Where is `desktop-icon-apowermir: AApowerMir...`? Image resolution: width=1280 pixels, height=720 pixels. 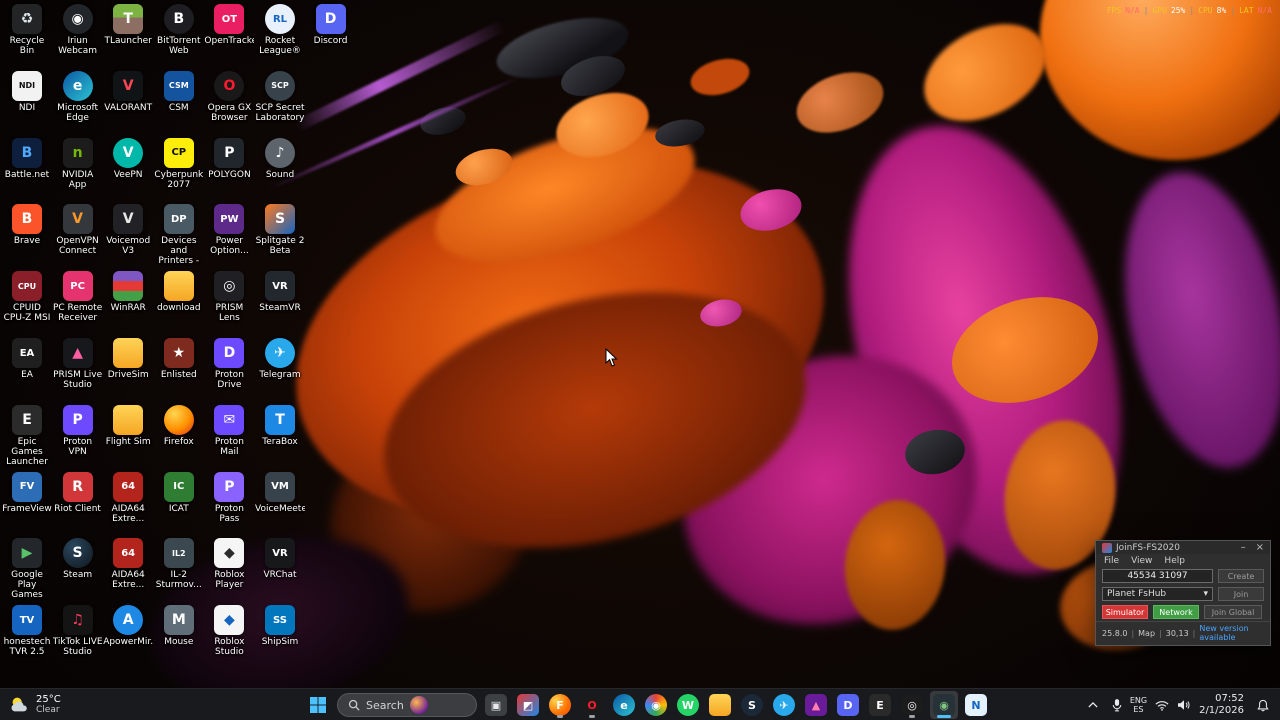
desktop-icon-apowermir: AApowerMir... is located at coordinates (128, 637).